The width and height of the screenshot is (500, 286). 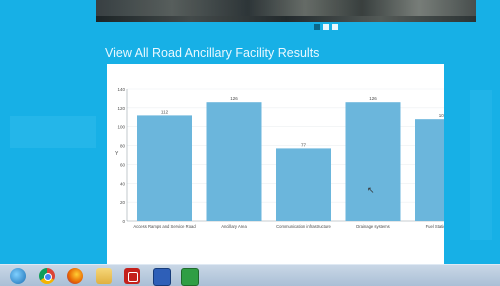 What do you see at coordinates (121, 89) in the screenshot?
I see `y-tick-label: 140` at bounding box center [121, 89].